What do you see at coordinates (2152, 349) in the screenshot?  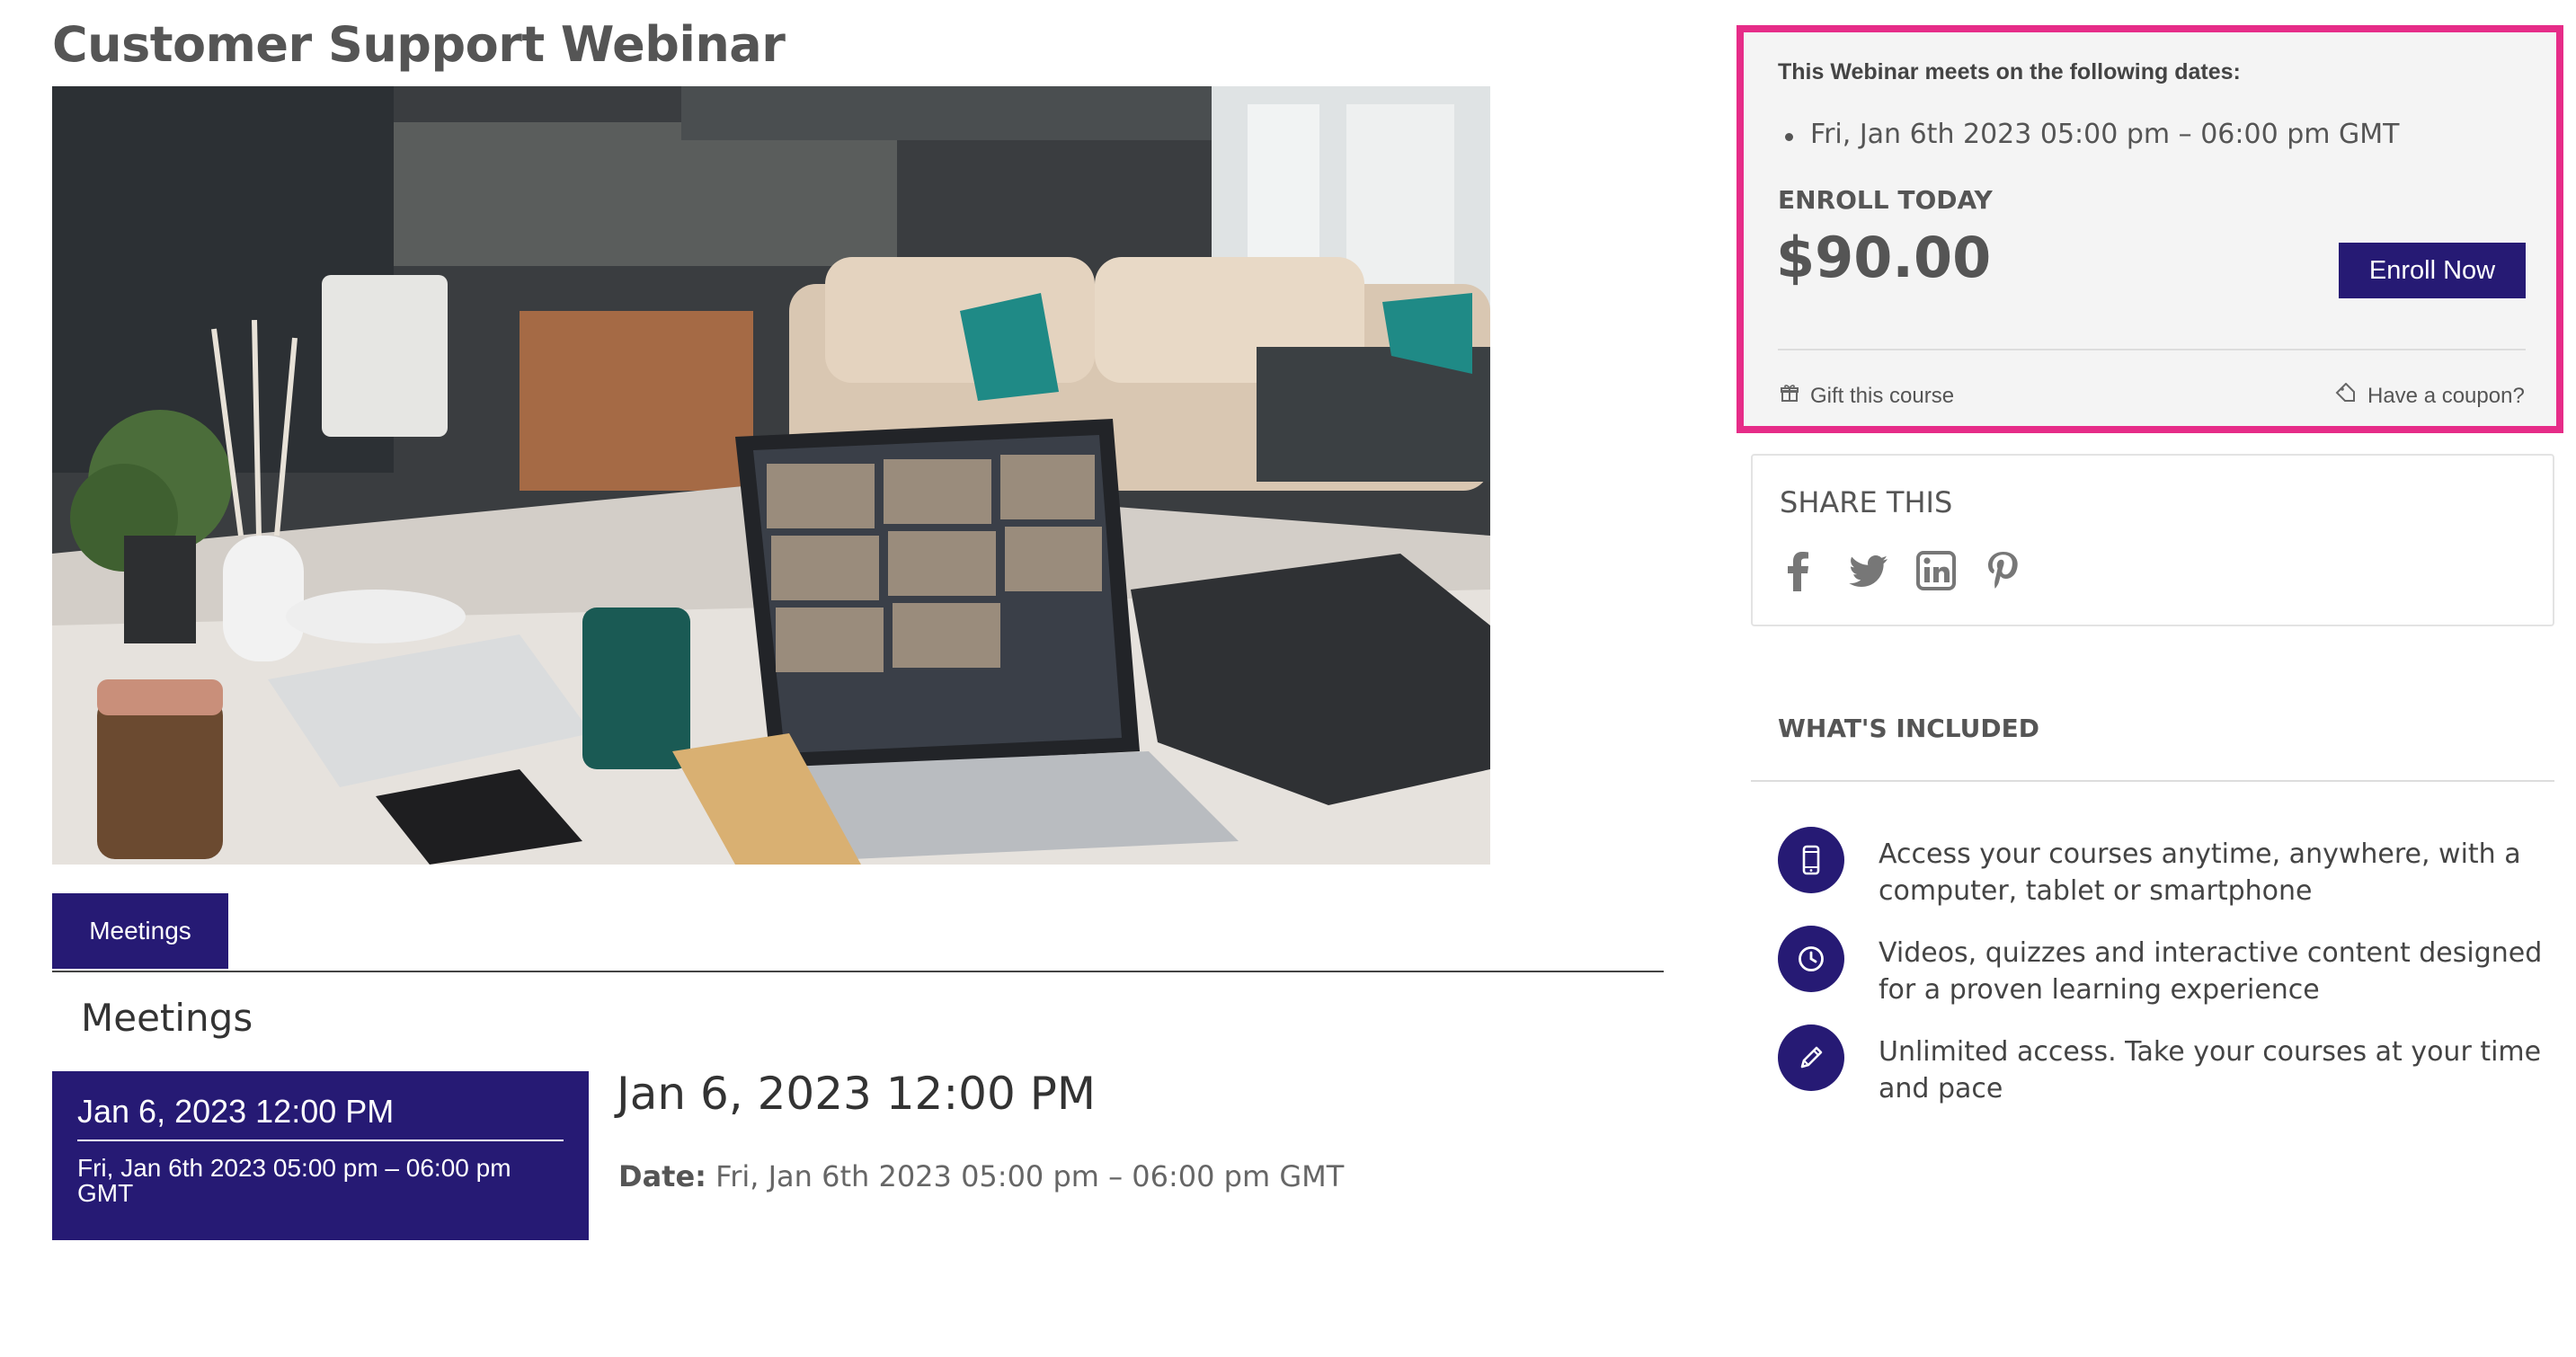 I see `enroll-divider` at bounding box center [2152, 349].